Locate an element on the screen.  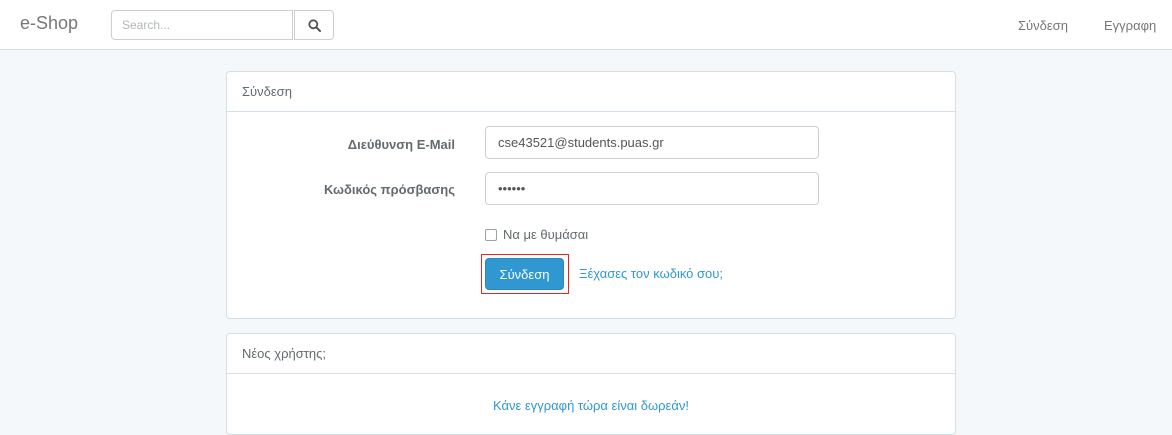
search-button is located at coordinates (314, 25).